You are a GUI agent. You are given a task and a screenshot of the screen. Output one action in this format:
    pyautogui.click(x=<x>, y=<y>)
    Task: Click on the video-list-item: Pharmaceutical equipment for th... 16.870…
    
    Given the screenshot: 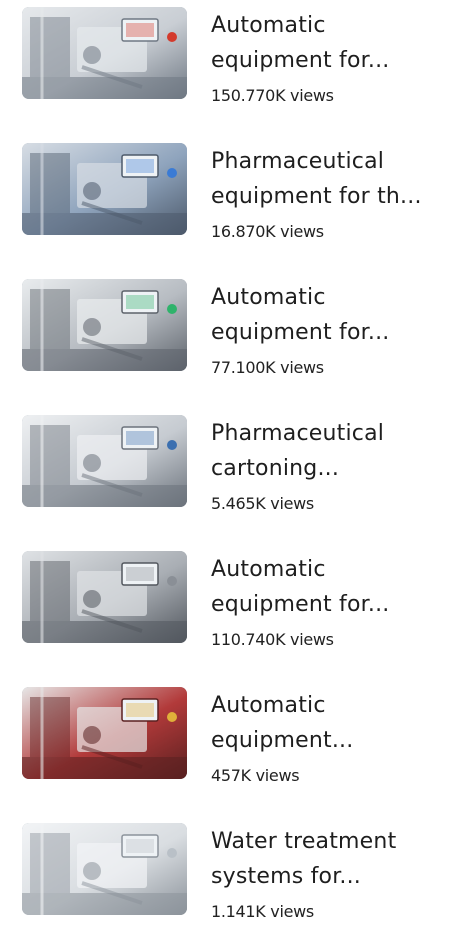 What is the action you would take?
    pyautogui.click(x=230, y=204)
    